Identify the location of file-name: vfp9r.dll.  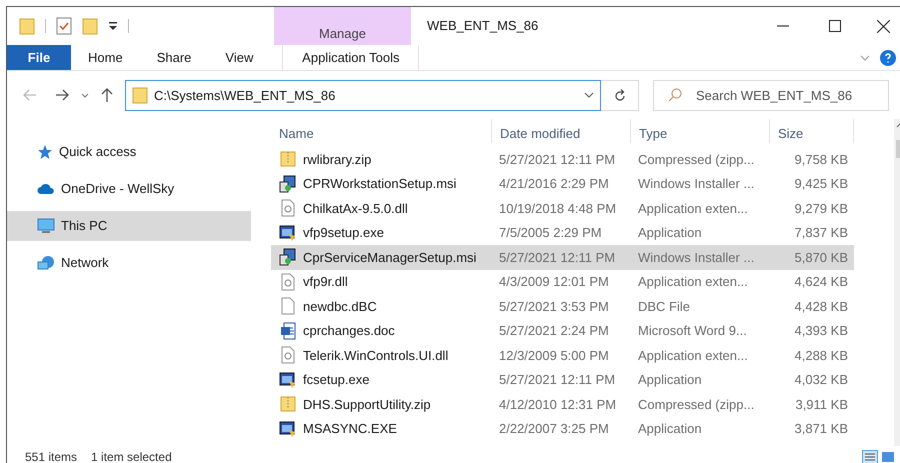
(325, 282).